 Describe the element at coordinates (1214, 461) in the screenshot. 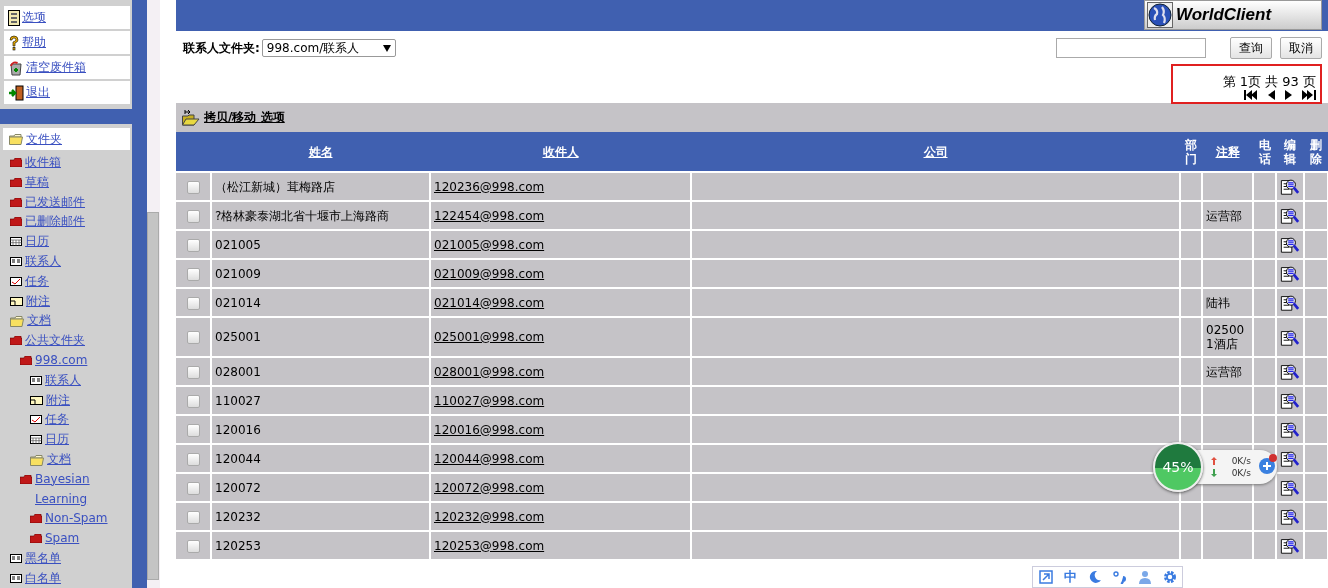

I see `up-arrow-icon` at that location.